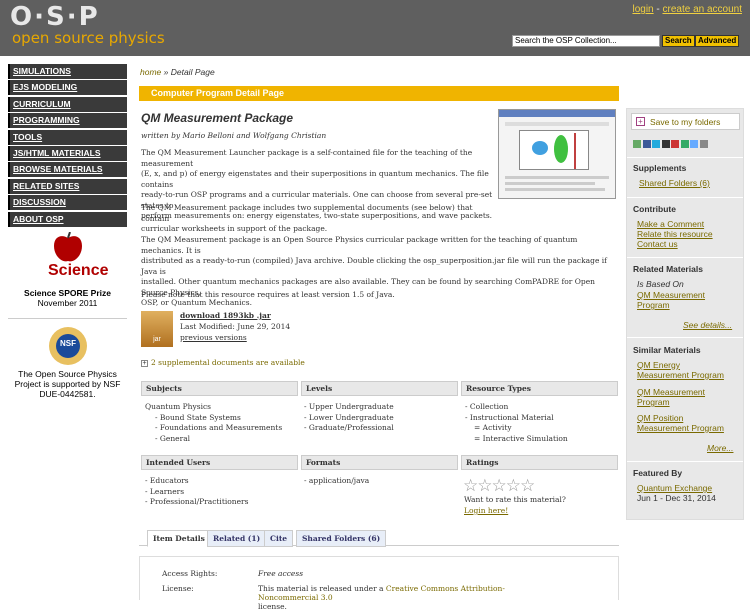 This screenshot has width=750, height=611. What do you see at coordinates (684, 144) in the screenshot?
I see `stumbleupon-icon` at bounding box center [684, 144].